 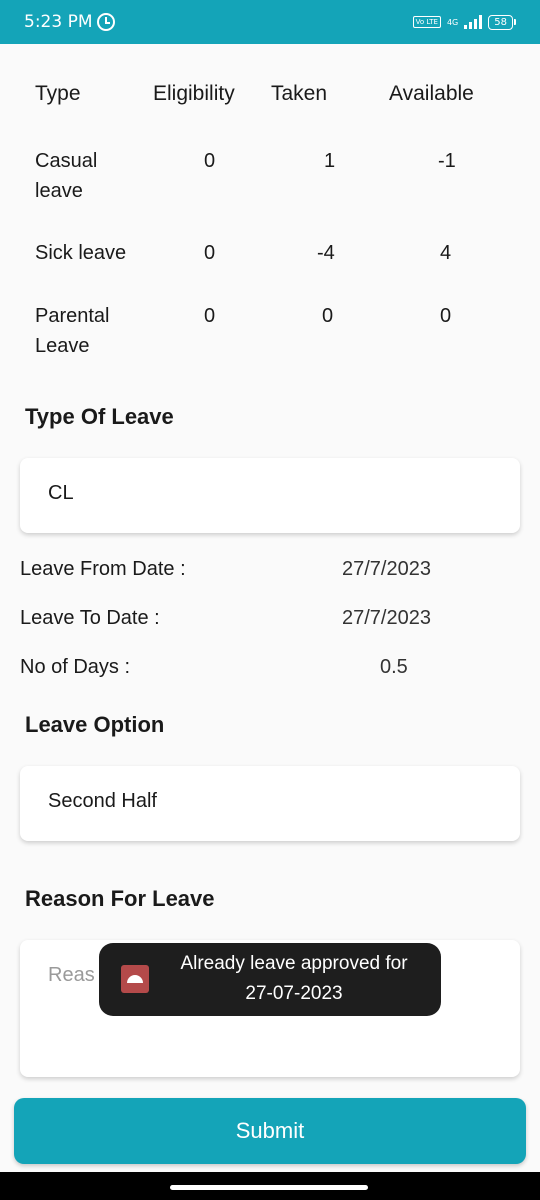 What do you see at coordinates (294, 993) in the screenshot?
I see `toast-line2: 27-07-2023` at bounding box center [294, 993].